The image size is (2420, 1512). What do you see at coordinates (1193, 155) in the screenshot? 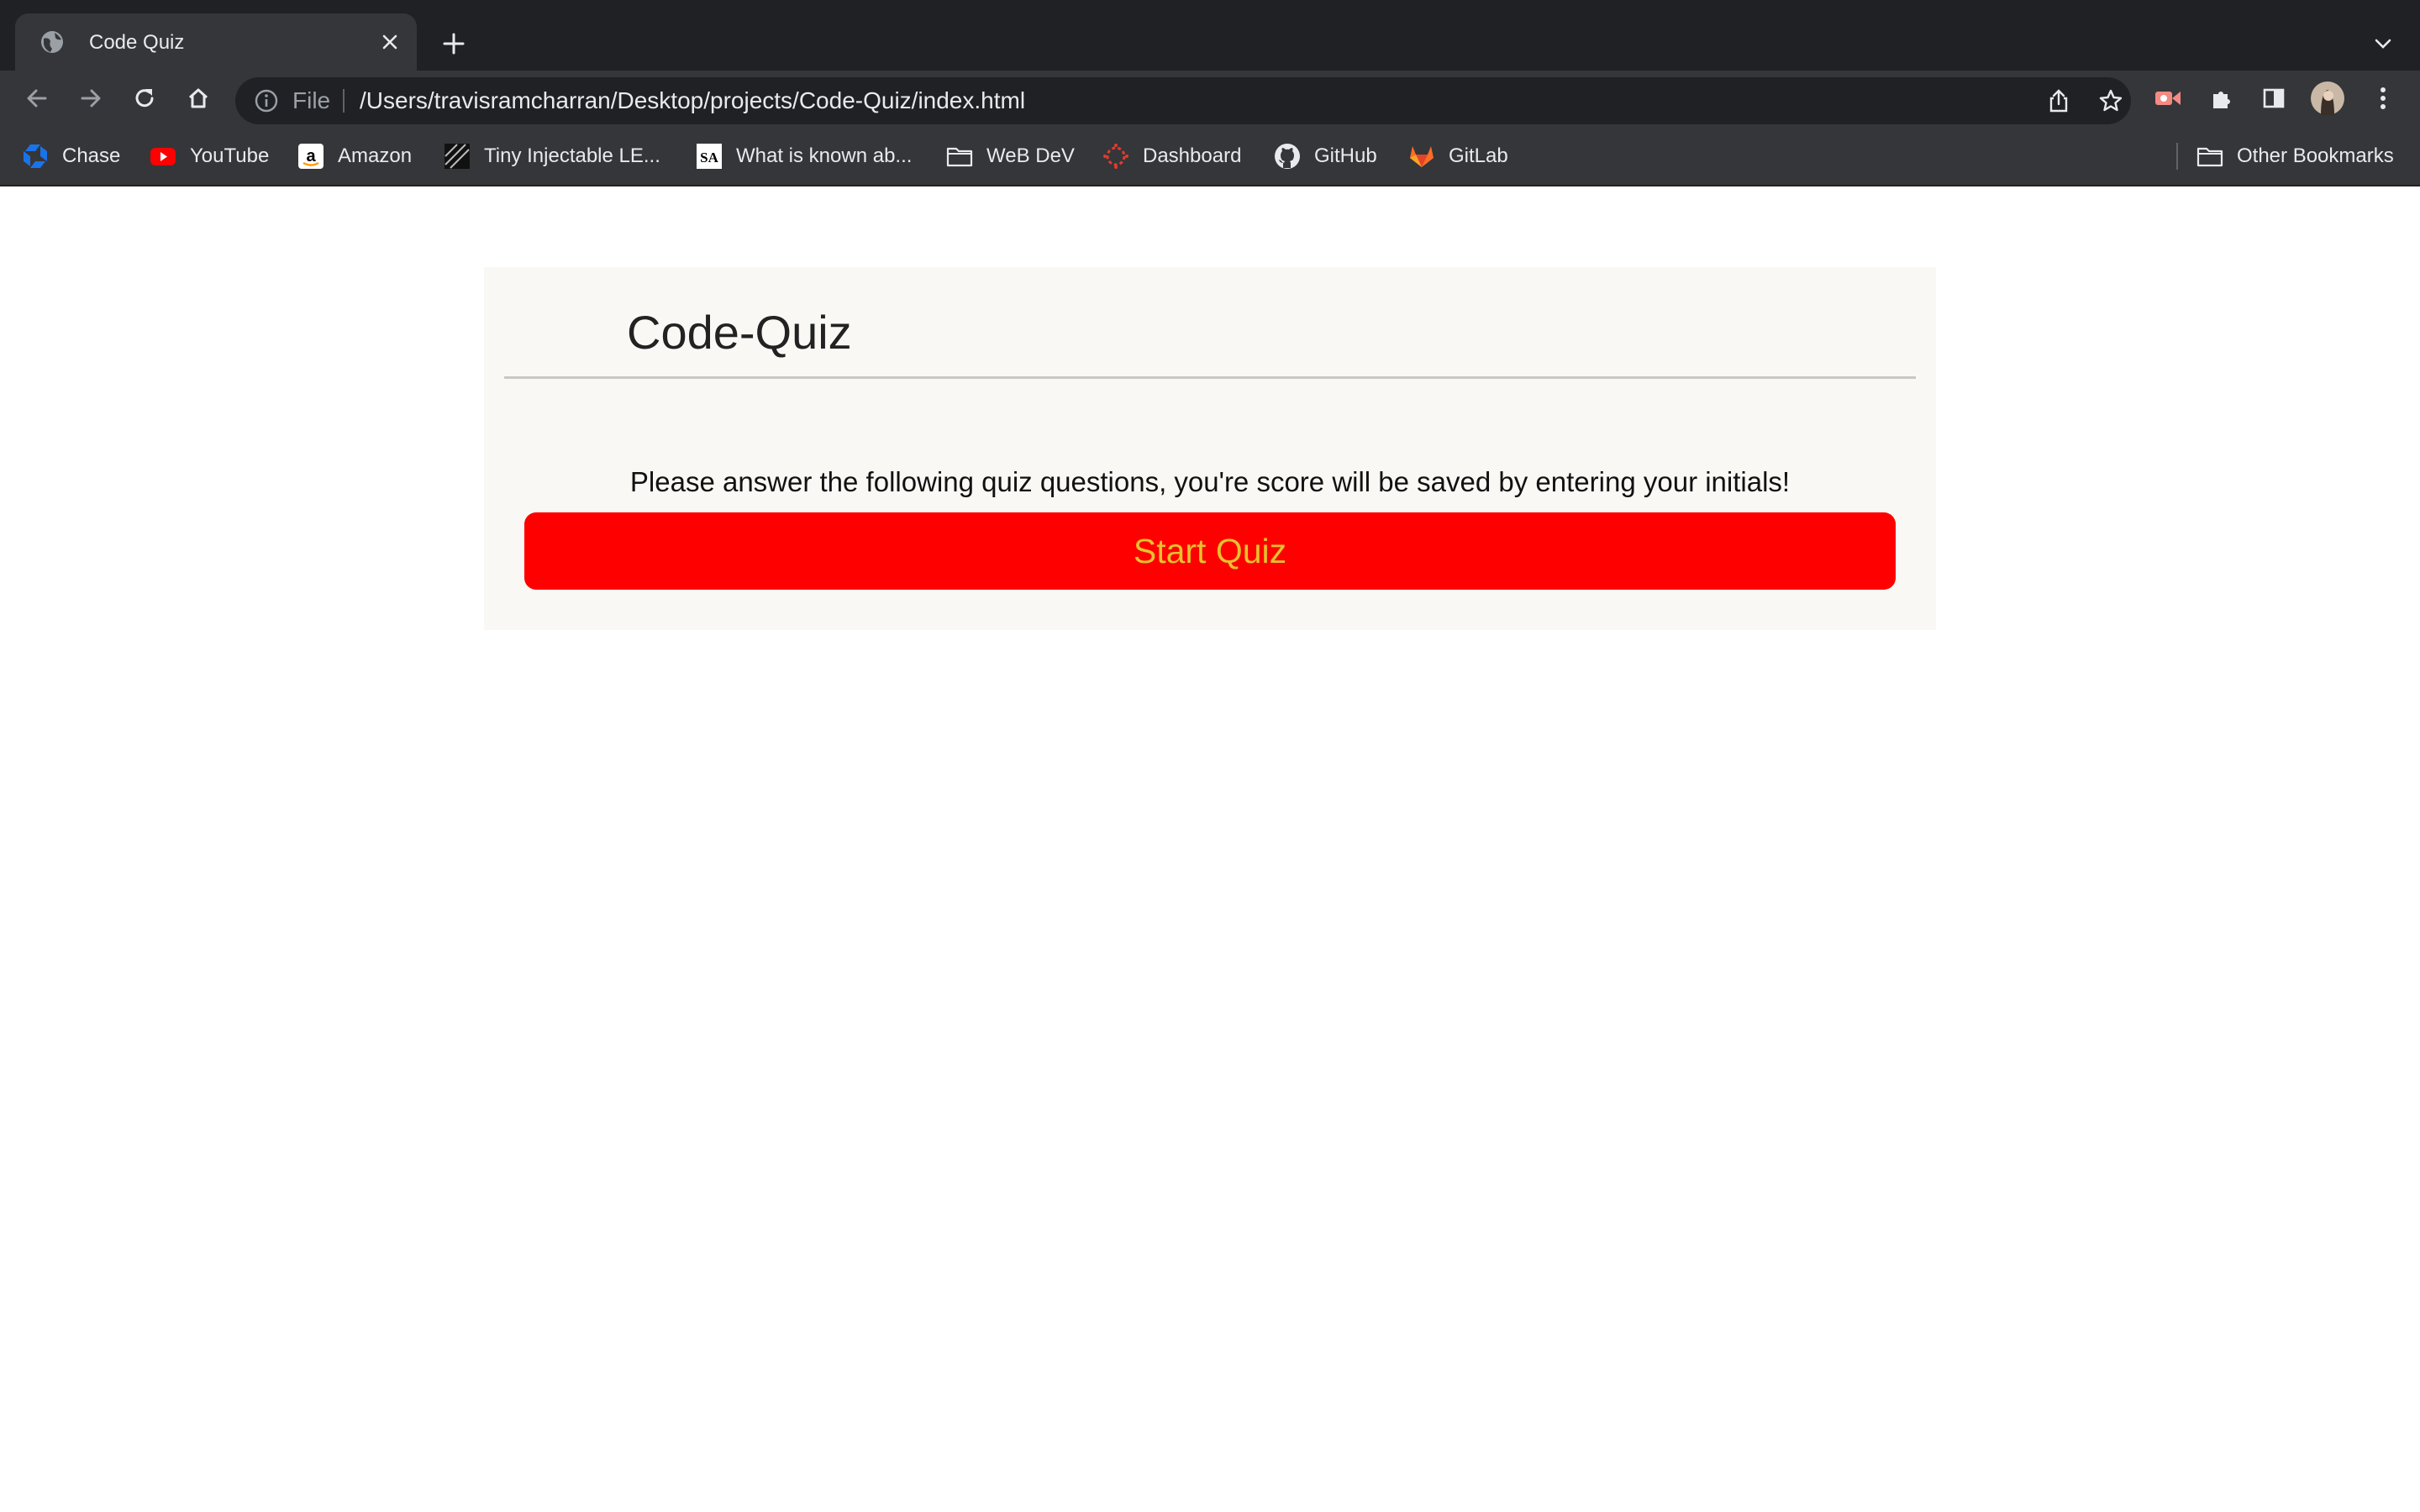
I see `bookmark-label: Dashboard` at bounding box center [1193, 155].